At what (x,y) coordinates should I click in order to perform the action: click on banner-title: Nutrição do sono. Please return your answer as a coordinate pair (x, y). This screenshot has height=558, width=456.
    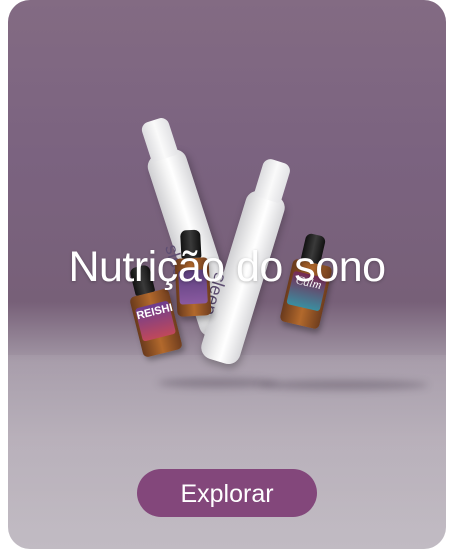
    Looking at the image, I should click on (227, 267).